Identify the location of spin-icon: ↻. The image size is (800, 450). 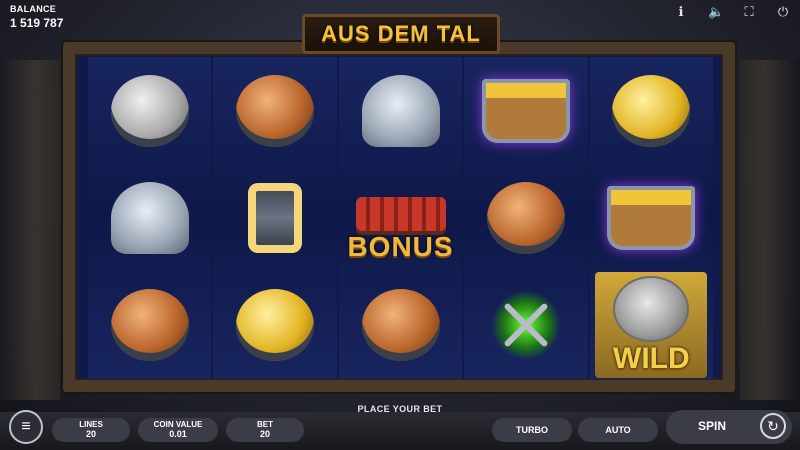
(773, 426).